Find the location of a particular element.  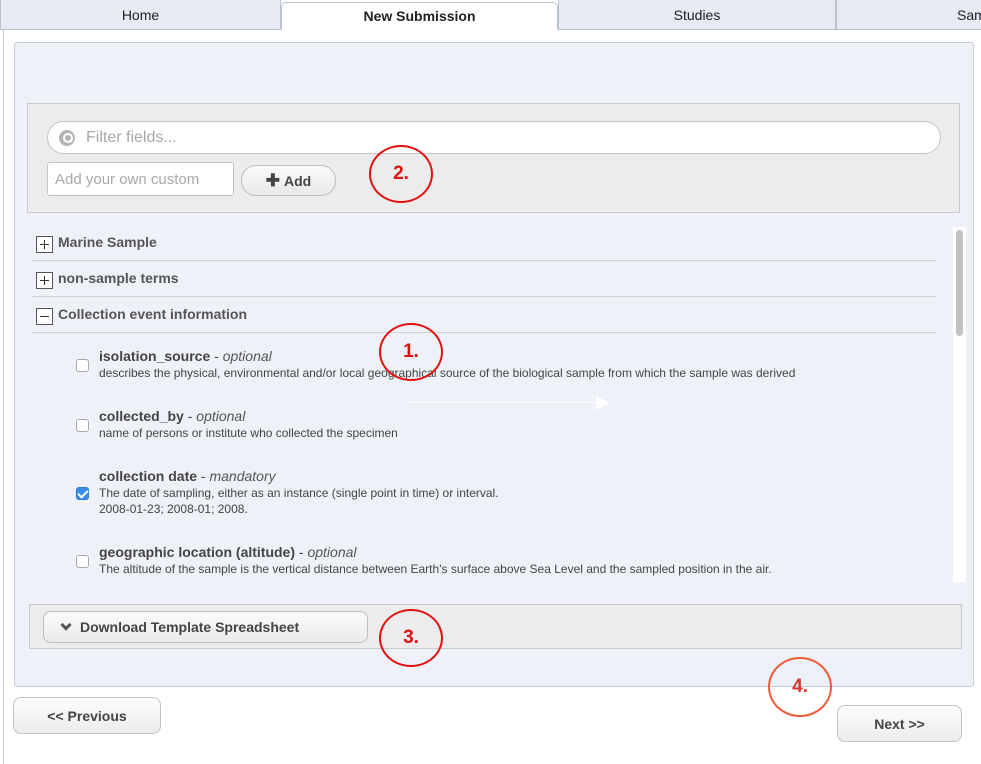

previous-button: << Previous is located at coordinates (87, 715).